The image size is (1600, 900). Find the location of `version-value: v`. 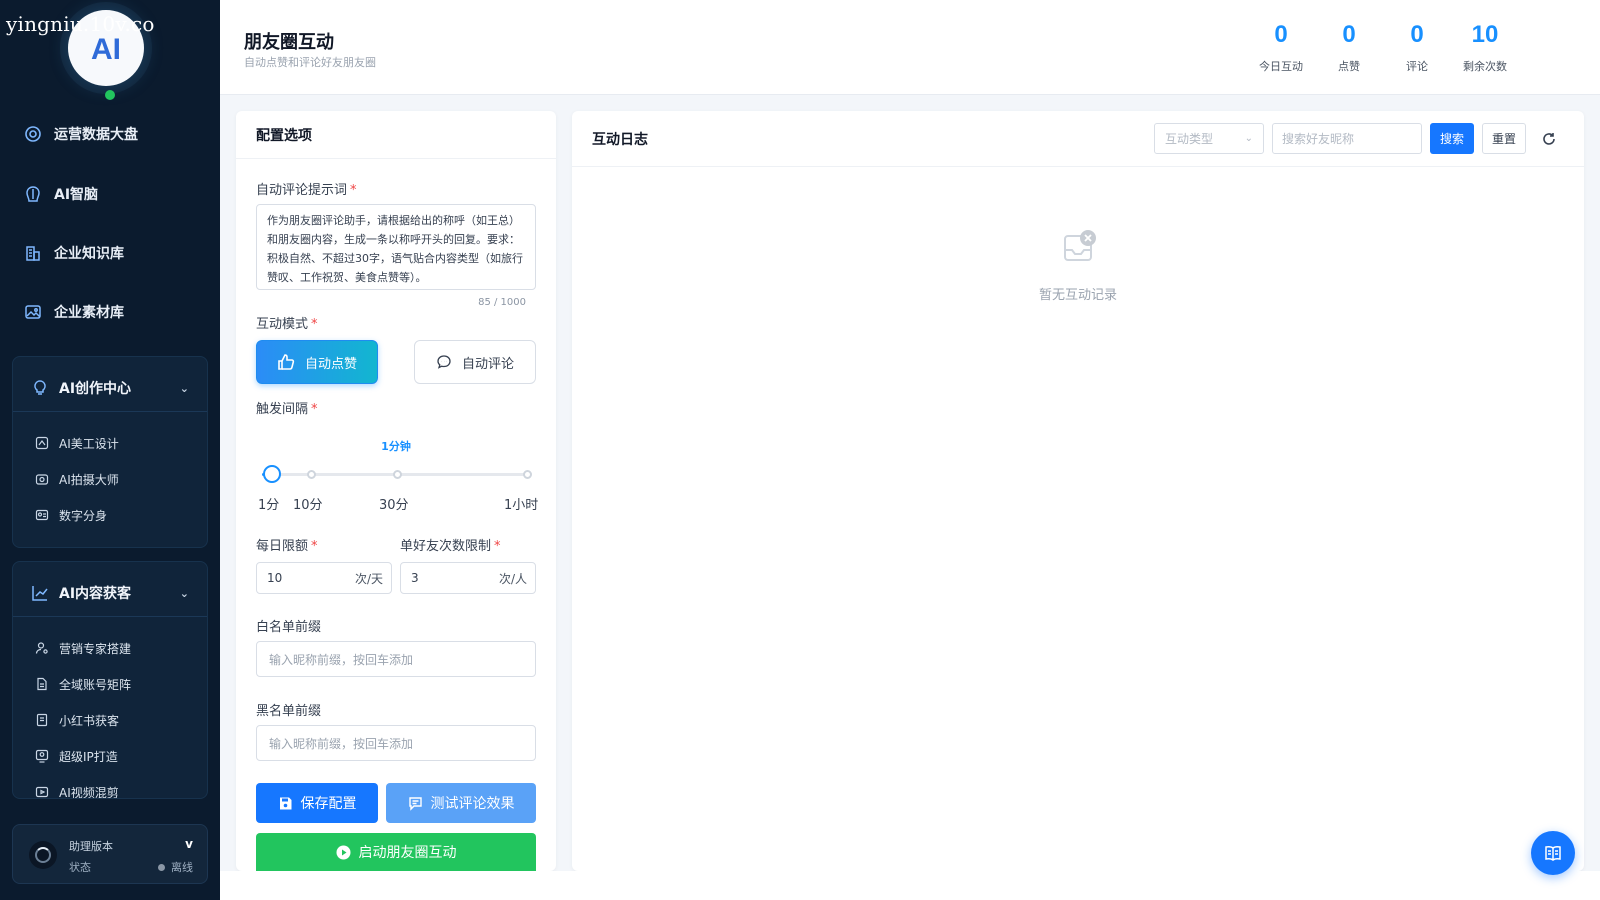

version-value: v is located at coordinates (189, 844).